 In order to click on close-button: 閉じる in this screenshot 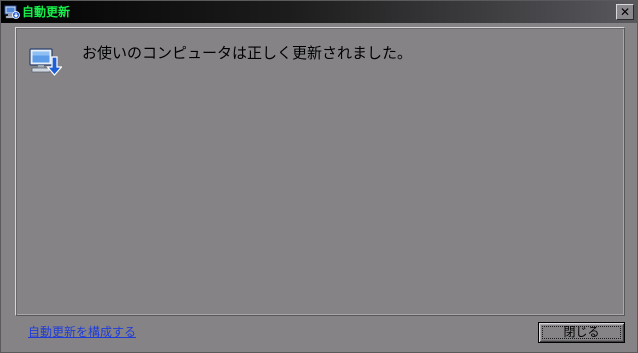, I will do `click(581, 332)`.